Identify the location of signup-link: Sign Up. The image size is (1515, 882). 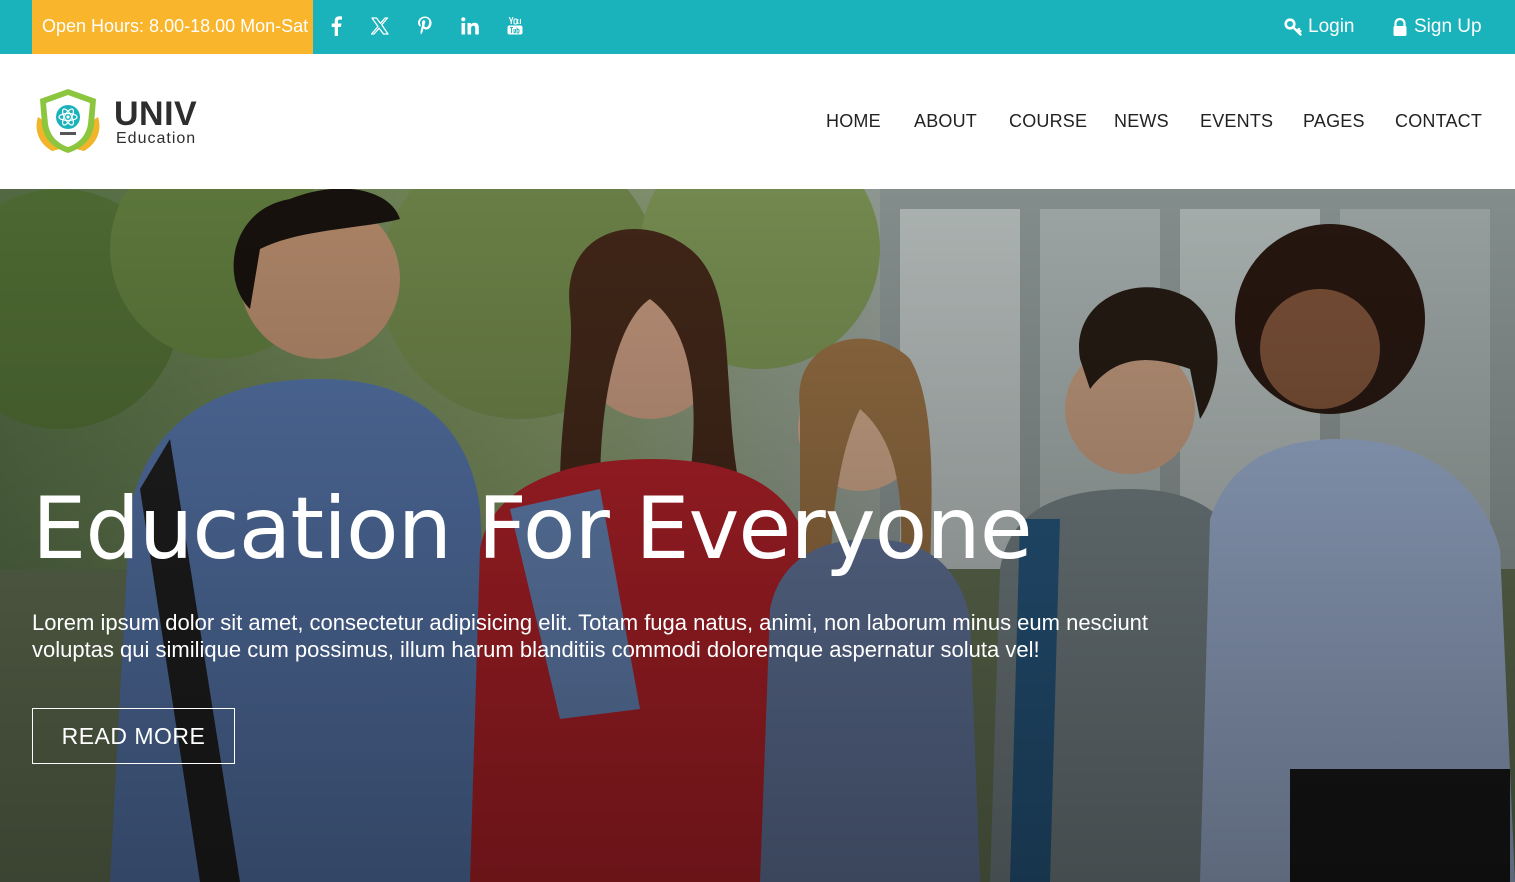
(1437, 27).